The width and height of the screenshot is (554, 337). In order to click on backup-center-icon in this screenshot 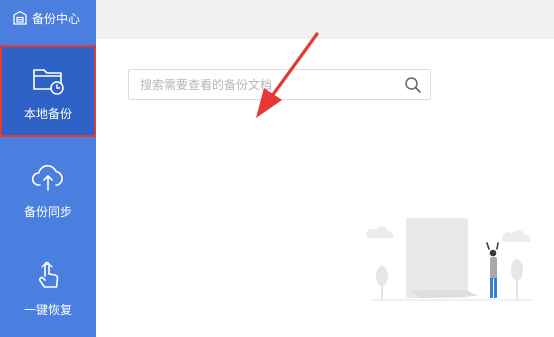, I will do `click(20, 17)`.